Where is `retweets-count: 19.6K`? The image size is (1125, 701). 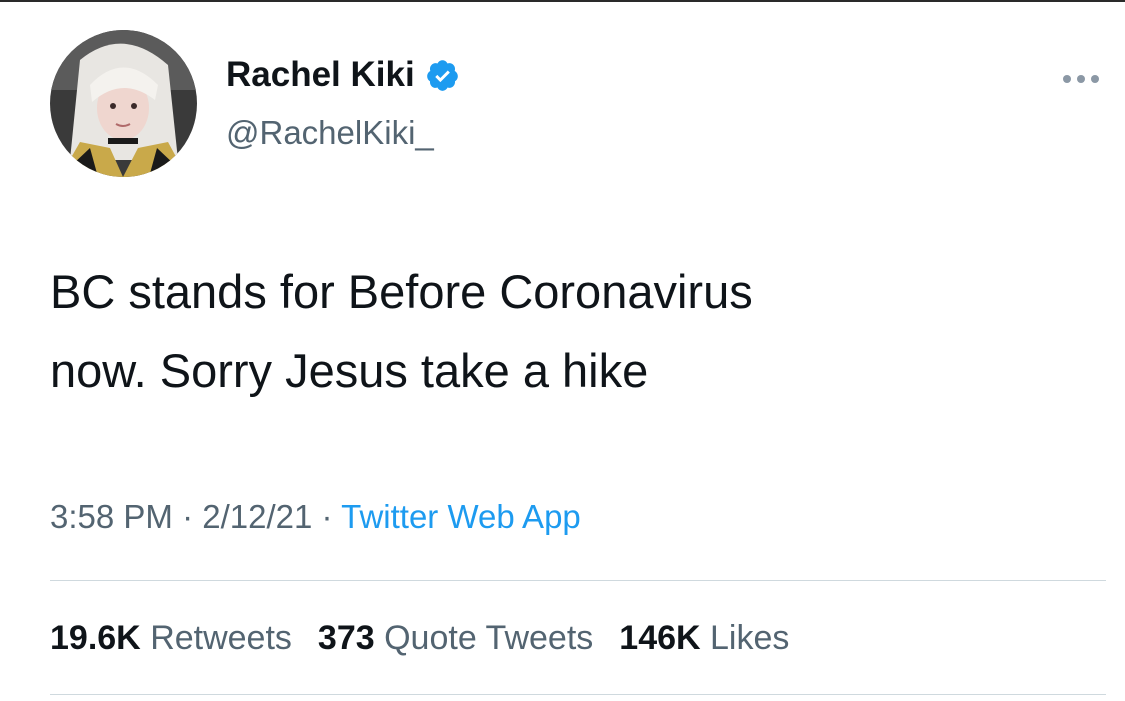 retweets-count: 19.6K is located at coordinates (95, 638).